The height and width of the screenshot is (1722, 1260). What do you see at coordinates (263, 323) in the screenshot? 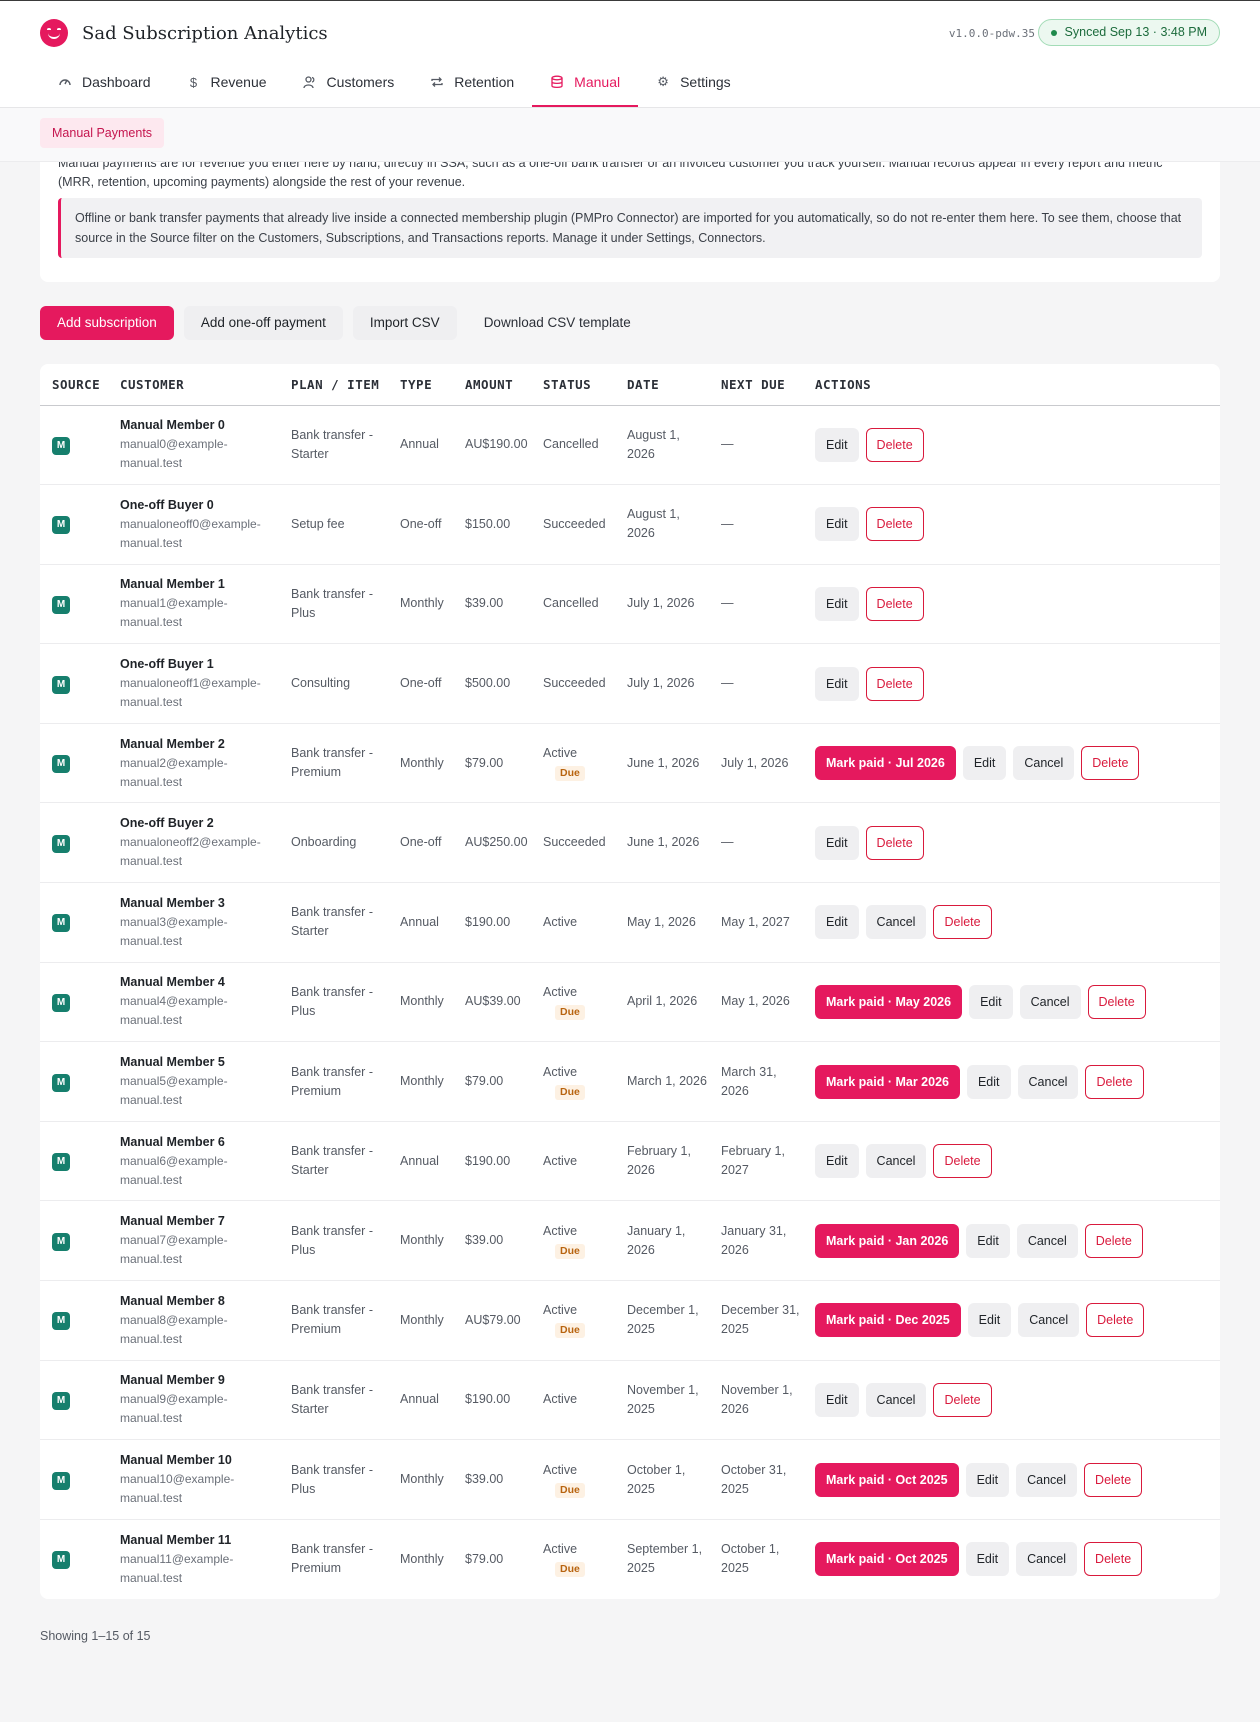
I see `add-one-off-payment-button: Add one-off payment` at bounding box center [263, 323].